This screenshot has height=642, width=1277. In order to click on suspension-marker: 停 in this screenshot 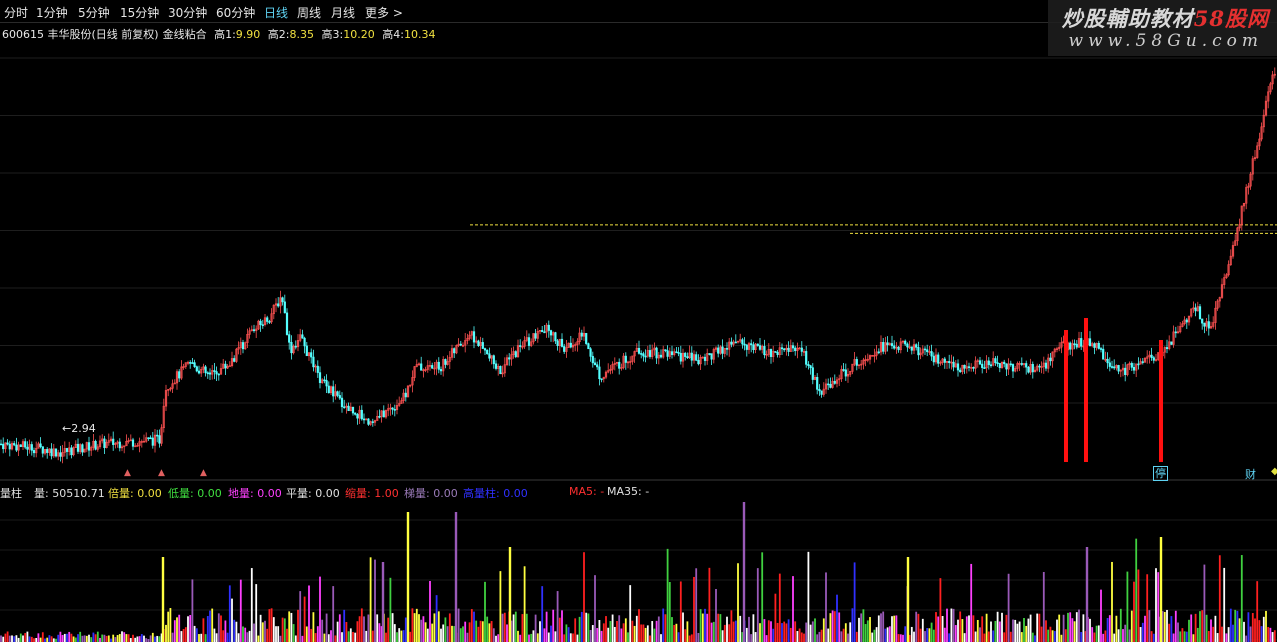, I will do `click(1160, 473)`.